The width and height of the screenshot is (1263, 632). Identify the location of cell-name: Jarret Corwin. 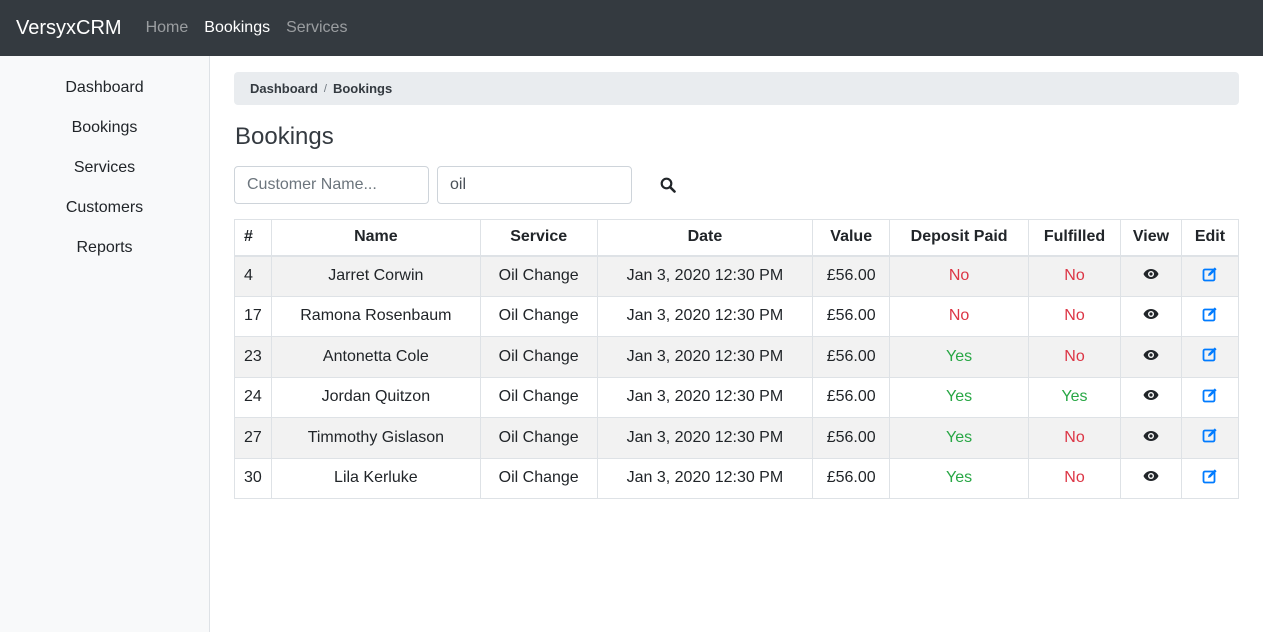
(375, 276).